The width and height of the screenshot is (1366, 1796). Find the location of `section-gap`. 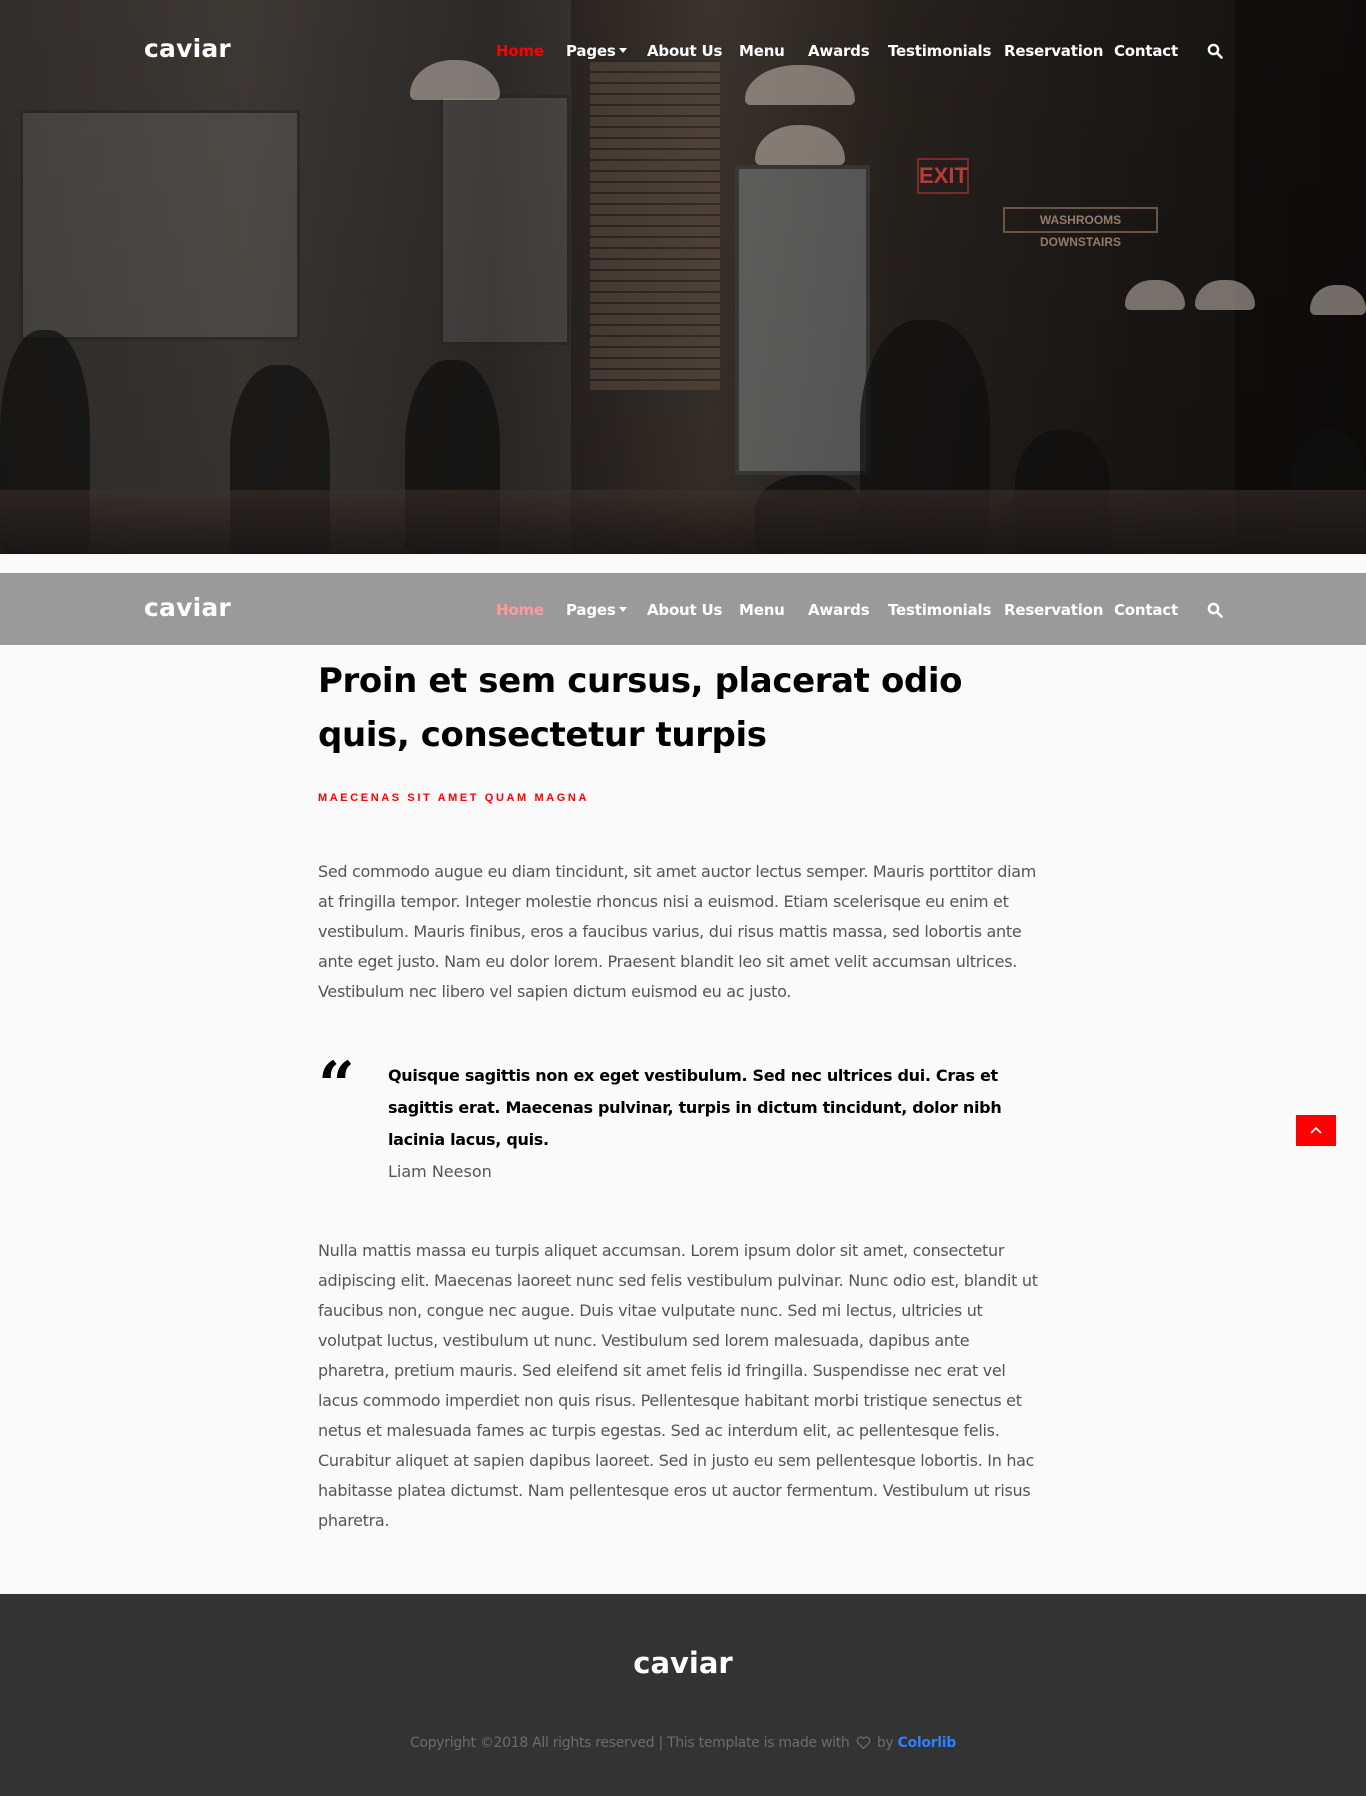

section-gap is located at coordinates (683, 563).